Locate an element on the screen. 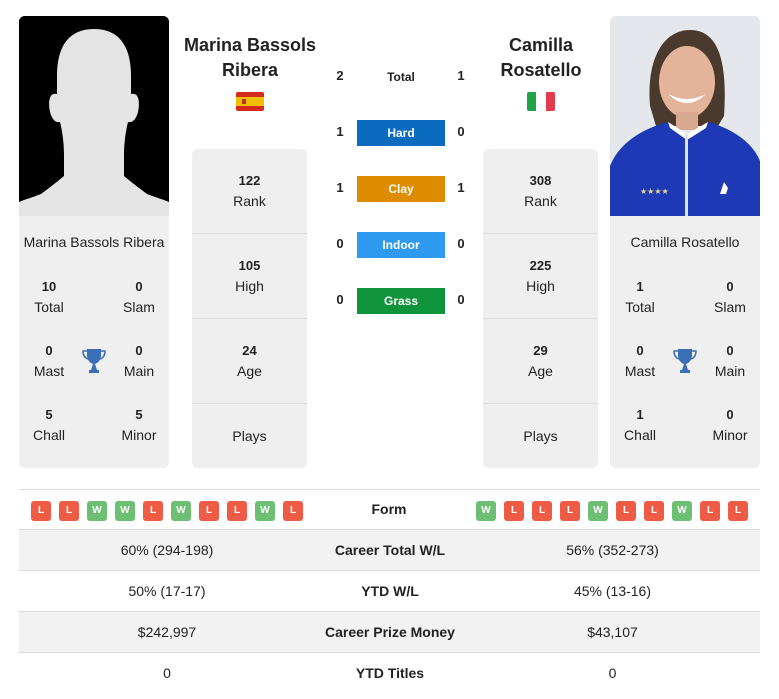  stat-row-ytd-titles: 0 YTD Titles 0 is located at coordinates (389, 673).